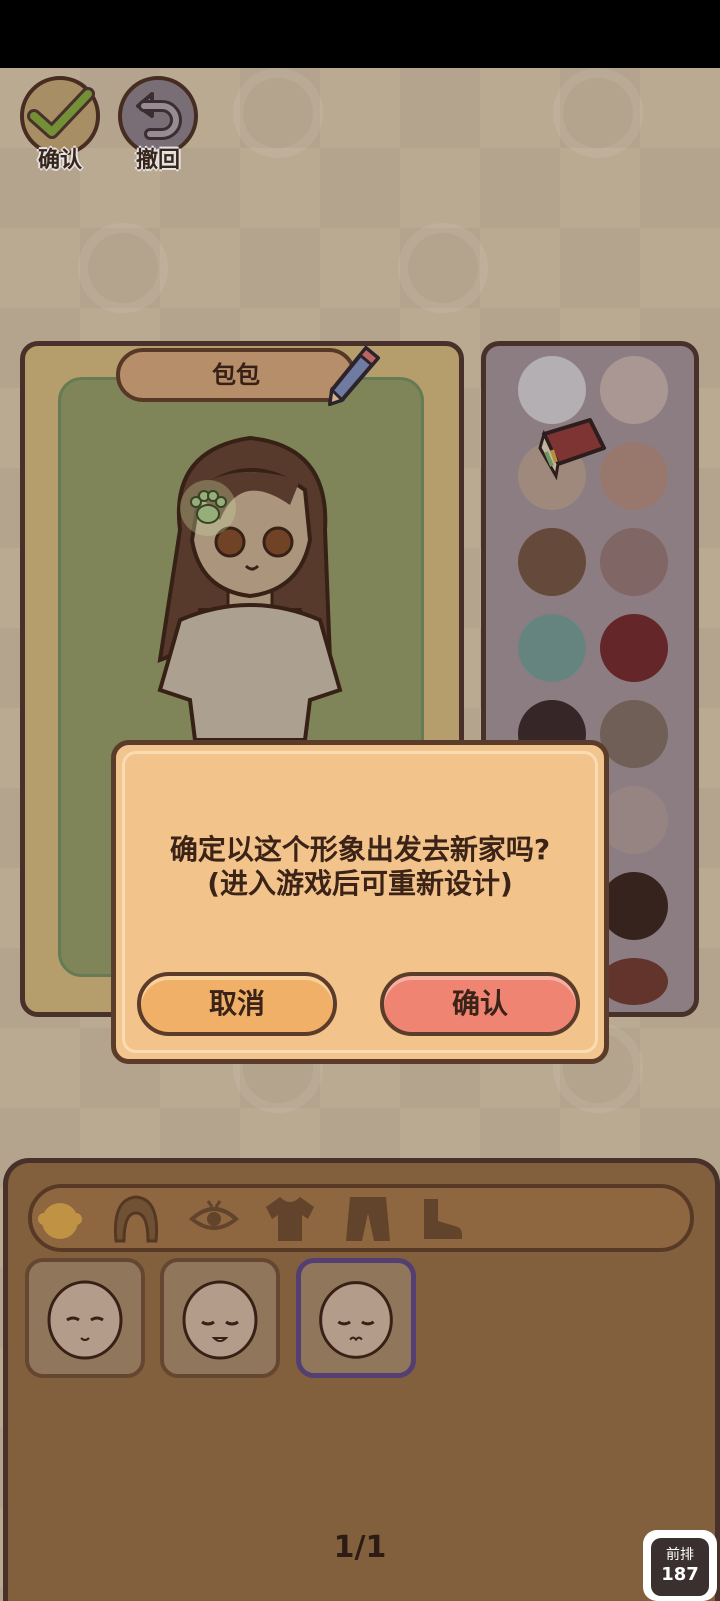 This screenshot has width=720, height=1601. Describe the element at coordinates (360, 34) in the screenshot. I see `status-bar` at that location.